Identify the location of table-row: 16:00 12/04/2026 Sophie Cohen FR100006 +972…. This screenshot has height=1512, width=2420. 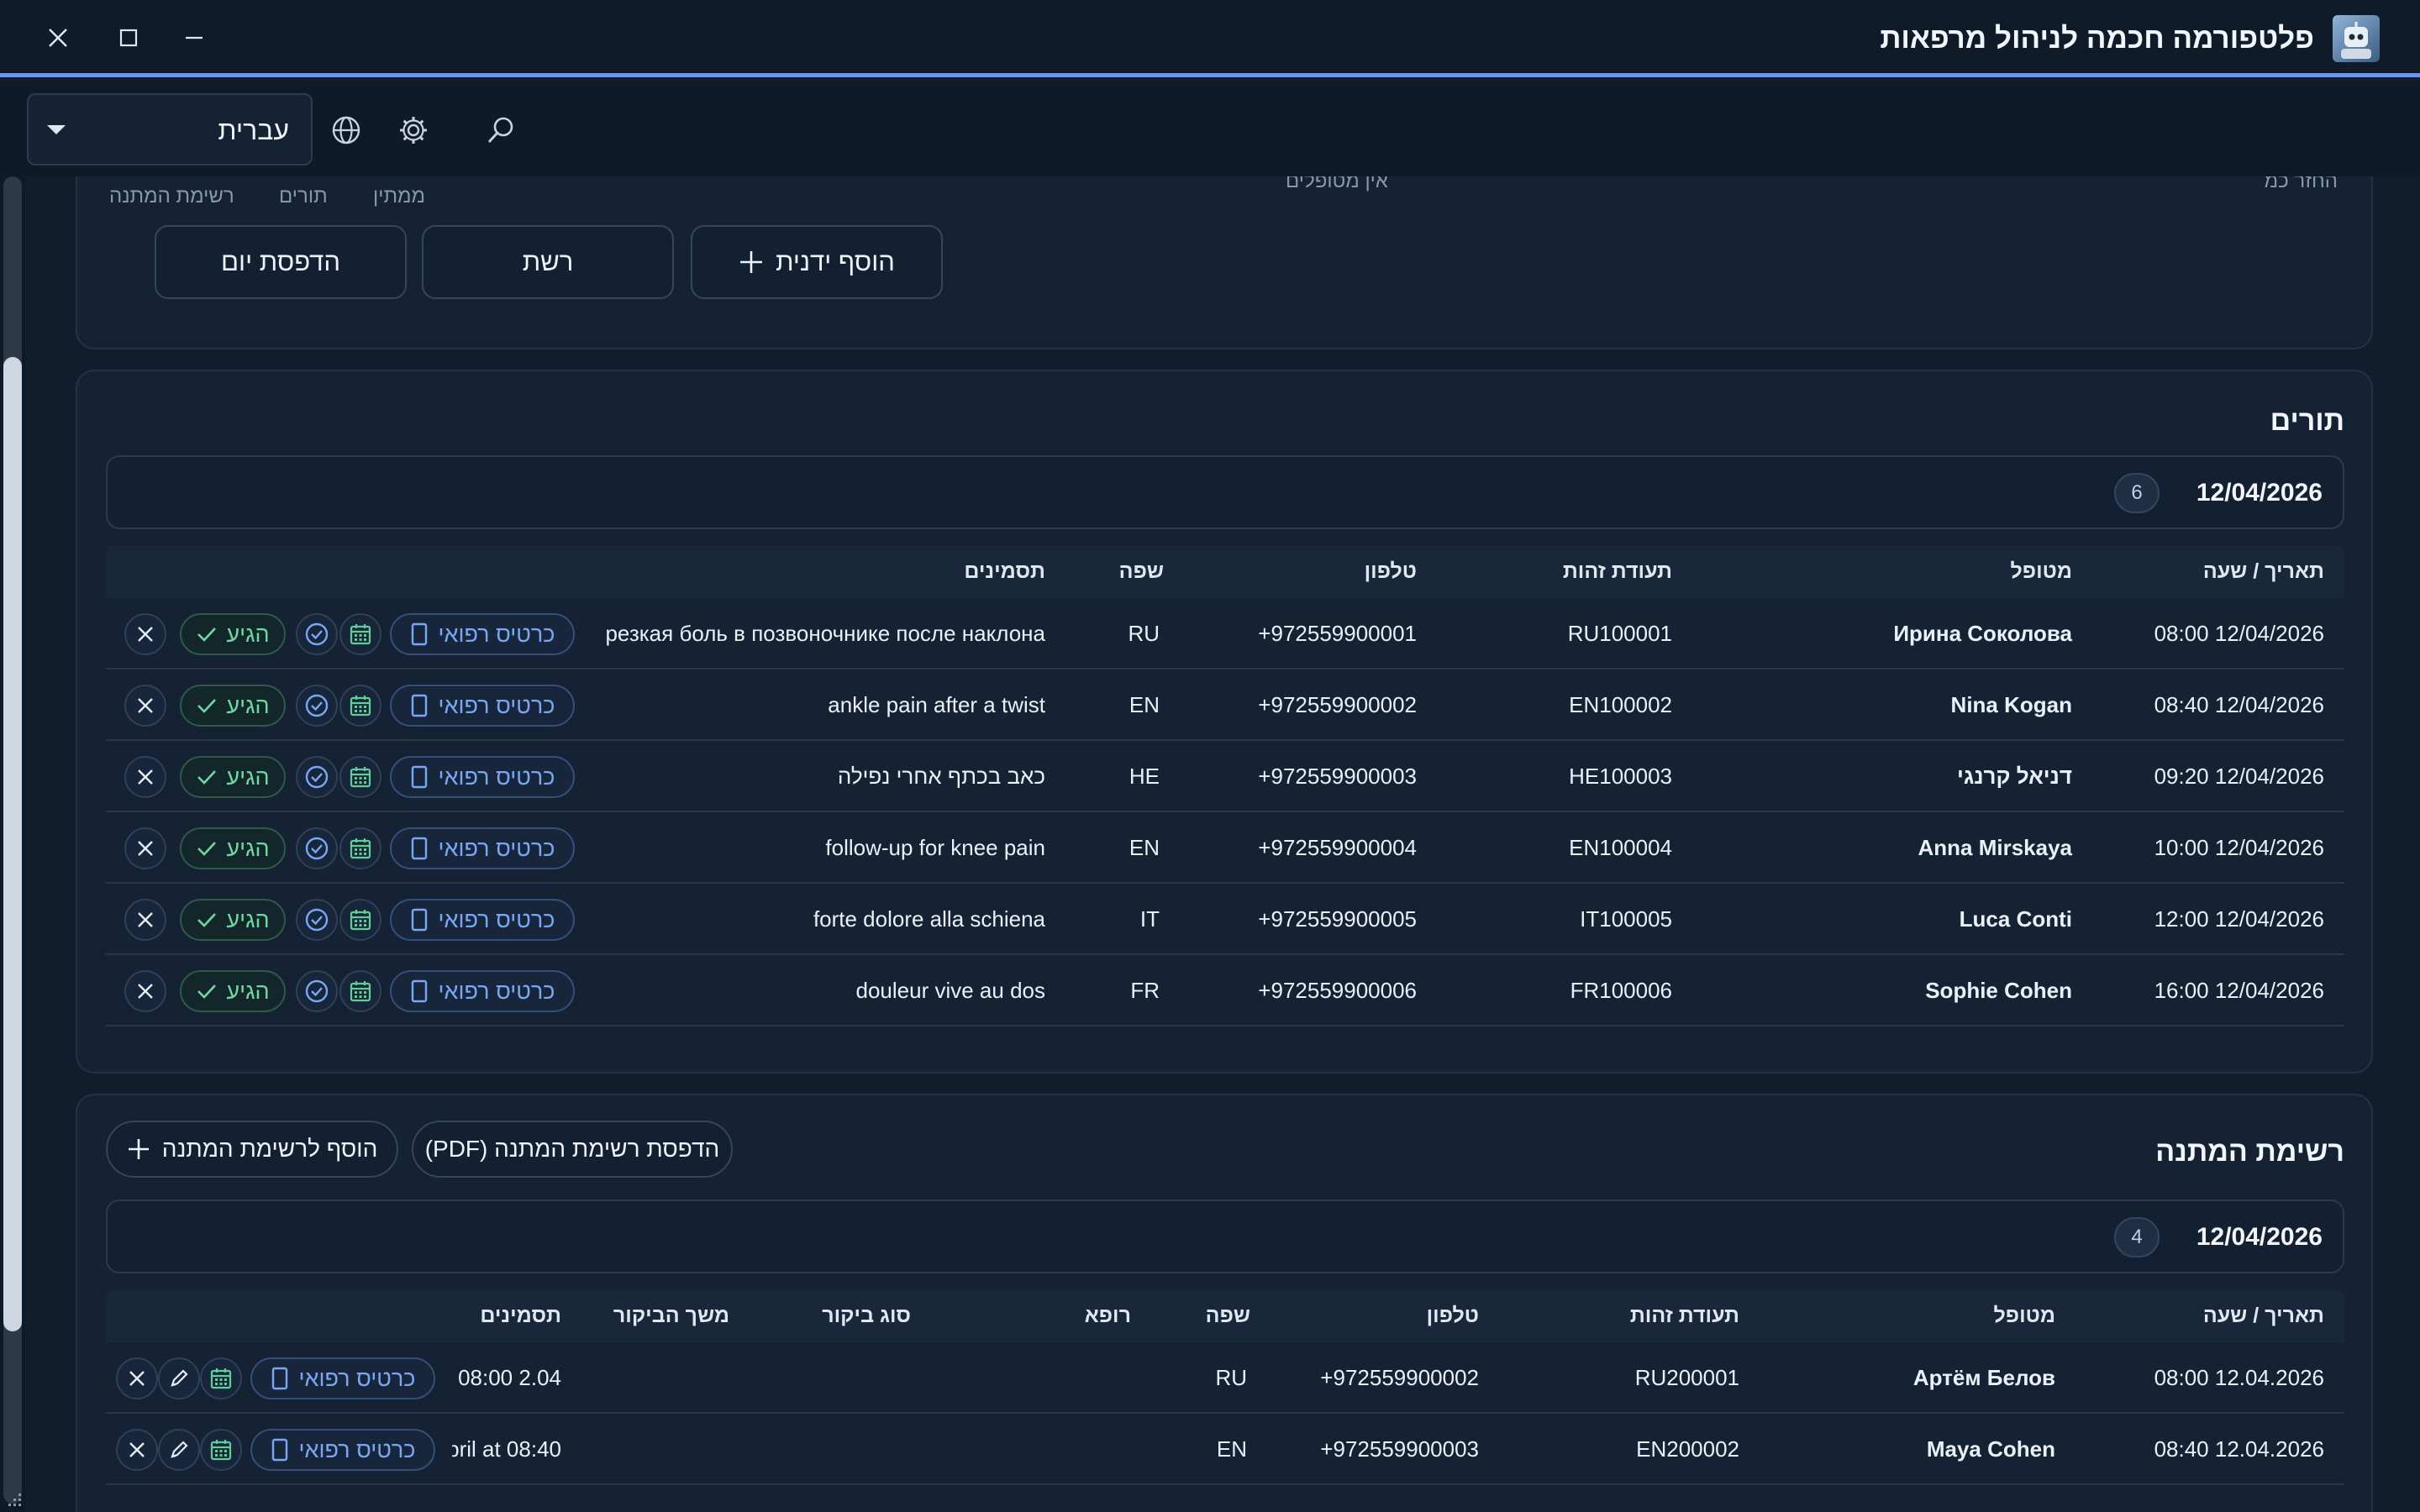
(1225, 990).